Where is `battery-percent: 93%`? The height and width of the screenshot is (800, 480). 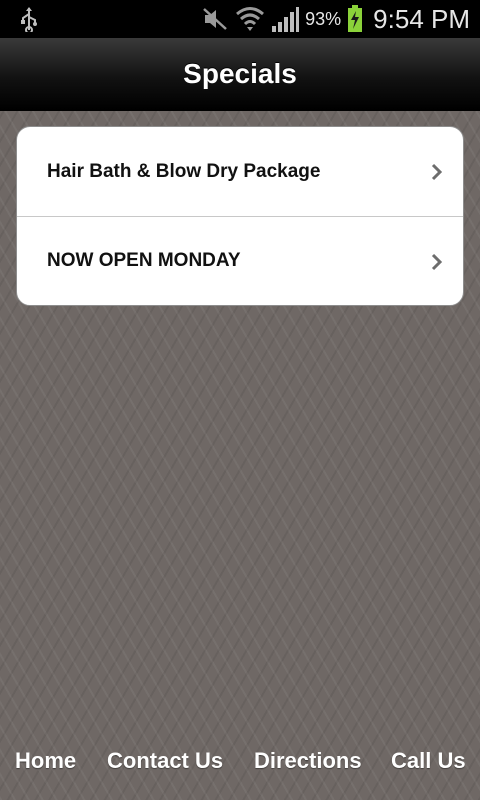
battery-percent: 93% is located at coordinates (323, 18).